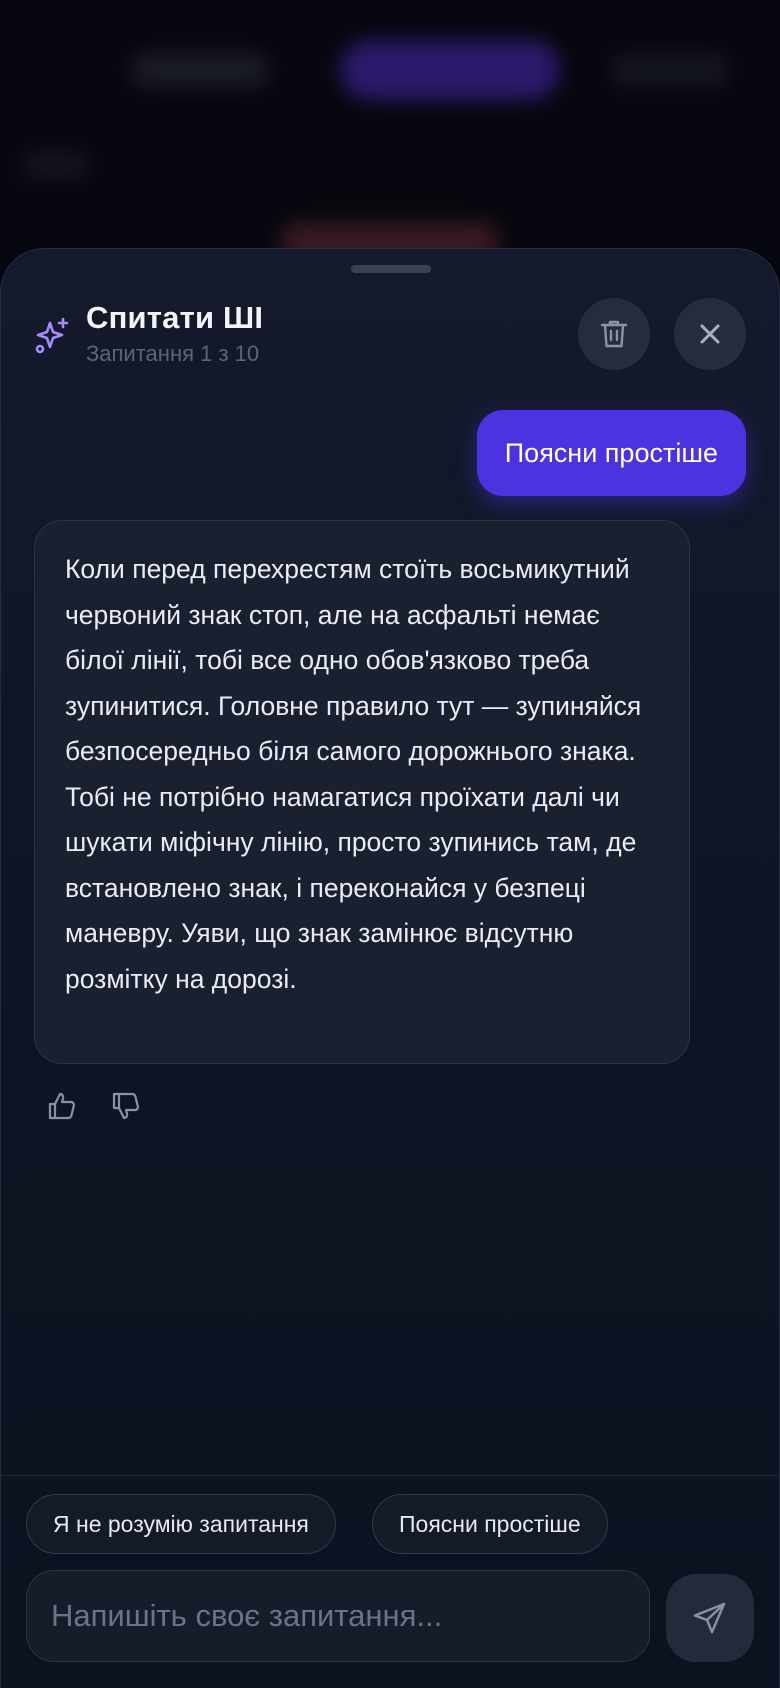  I want to click on clear-chat-button, so click(614, 334).